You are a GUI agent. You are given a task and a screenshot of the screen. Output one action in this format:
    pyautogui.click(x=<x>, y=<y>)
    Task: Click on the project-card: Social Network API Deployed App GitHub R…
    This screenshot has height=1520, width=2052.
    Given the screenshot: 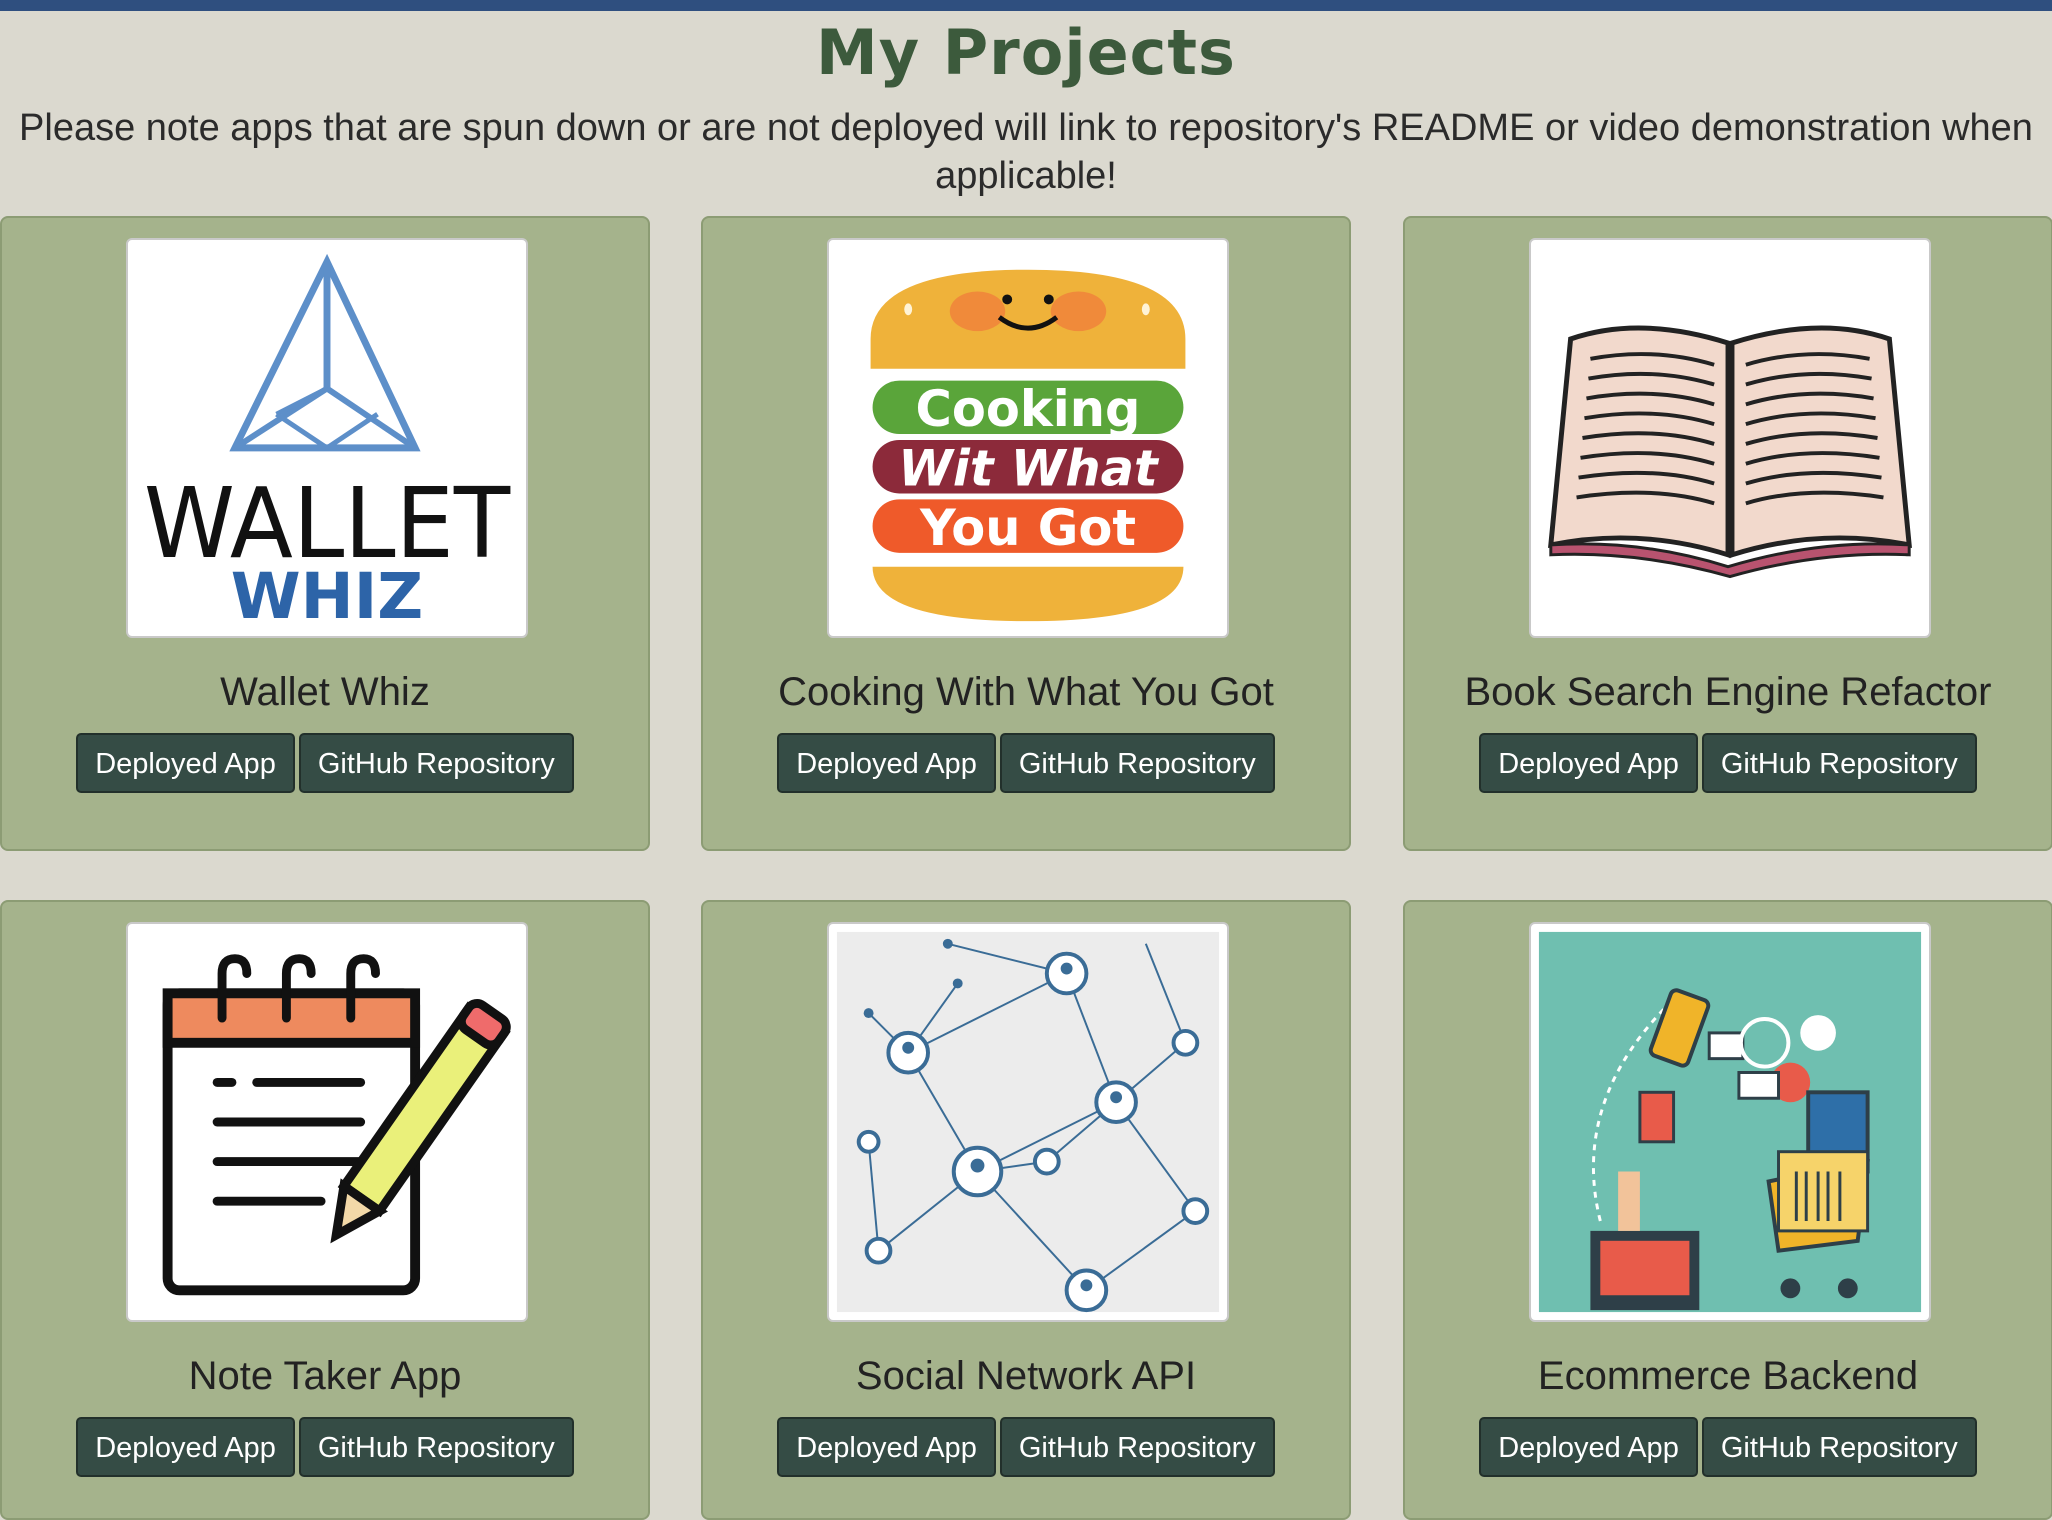 What is the action you would take?
    pyautogui.click(x=1026, y=1210)
    